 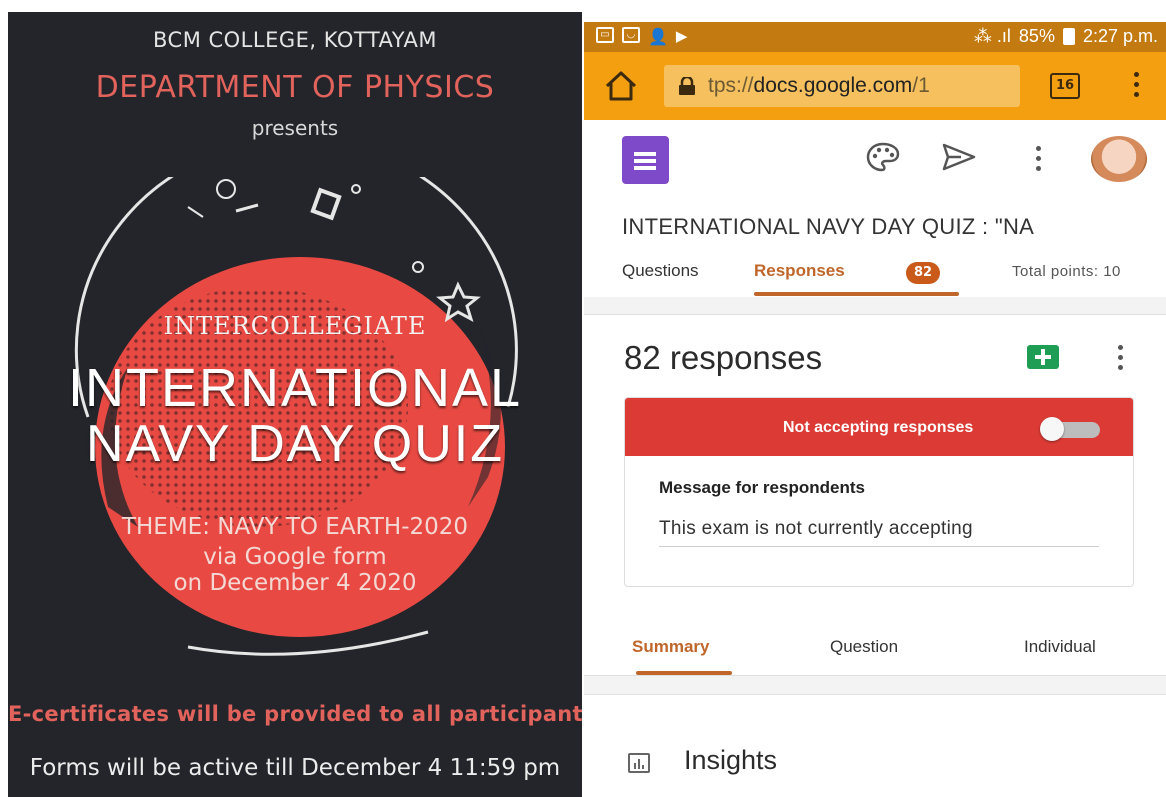 What do you see at coordinates (1119, 159) in the screenshot?
I see `avatar` at bounding box center [1119, 159].